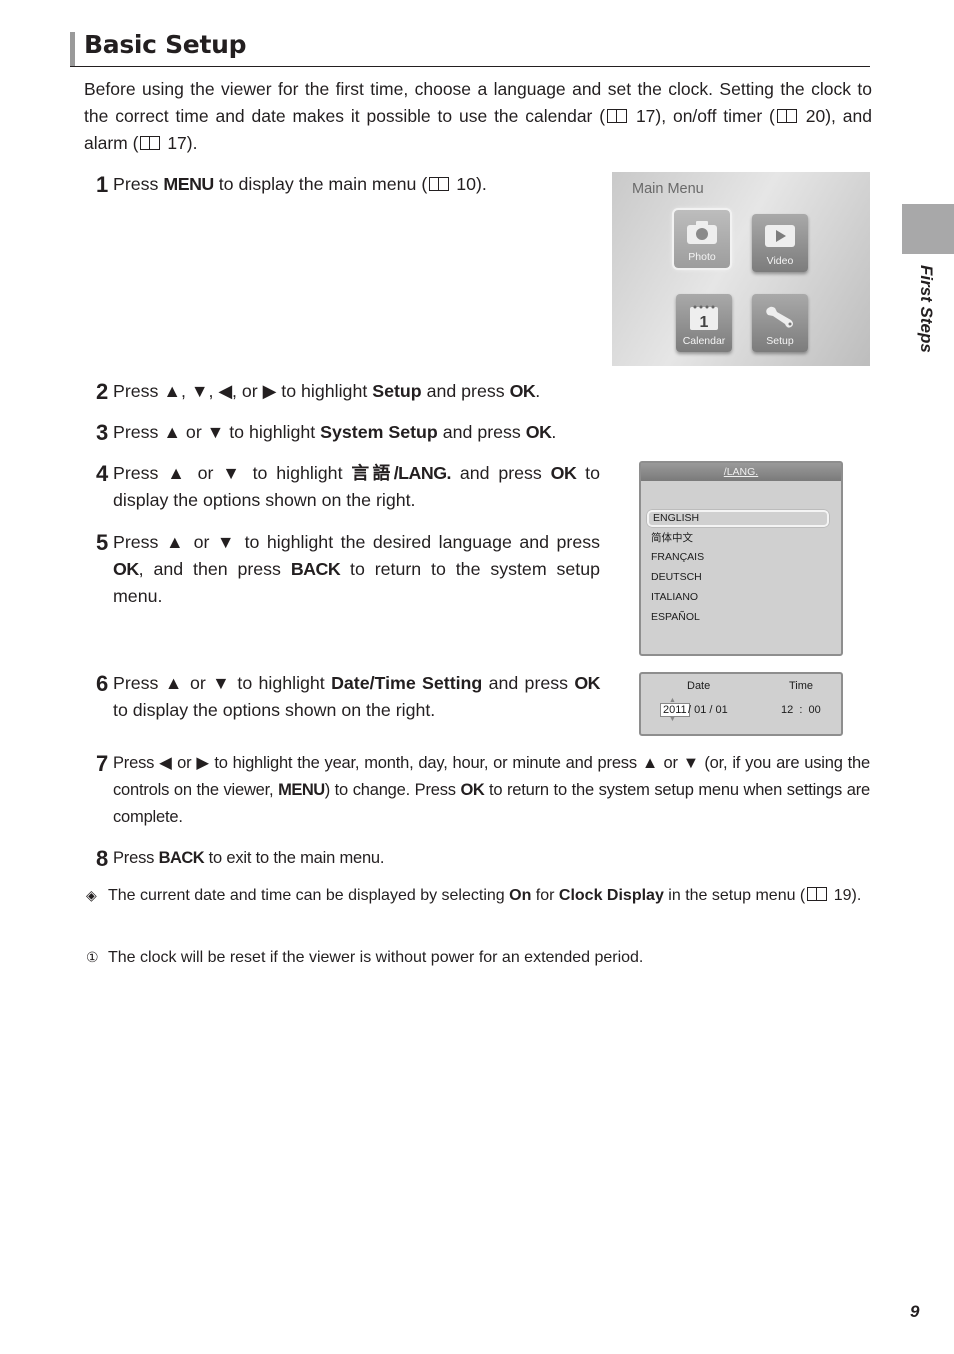 The image size is (954, 1354). Describe the element at coordinates (705, 116) in the screenshot. I see `intro-text: 17), on/off timer (` at that location.